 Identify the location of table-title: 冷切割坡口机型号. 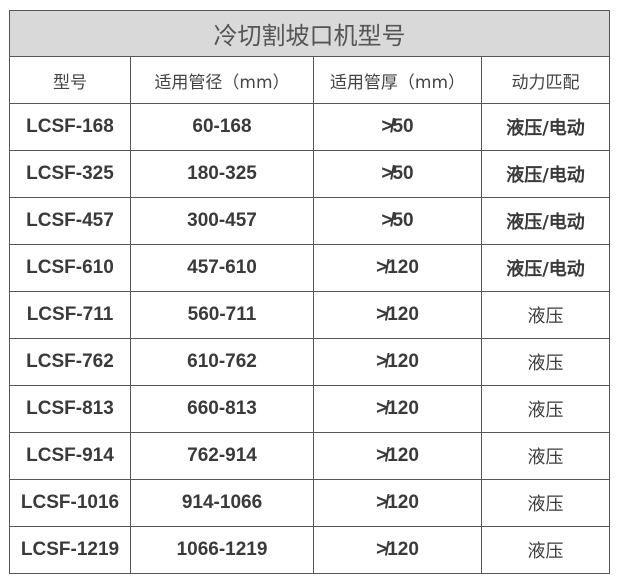
(309, 33).